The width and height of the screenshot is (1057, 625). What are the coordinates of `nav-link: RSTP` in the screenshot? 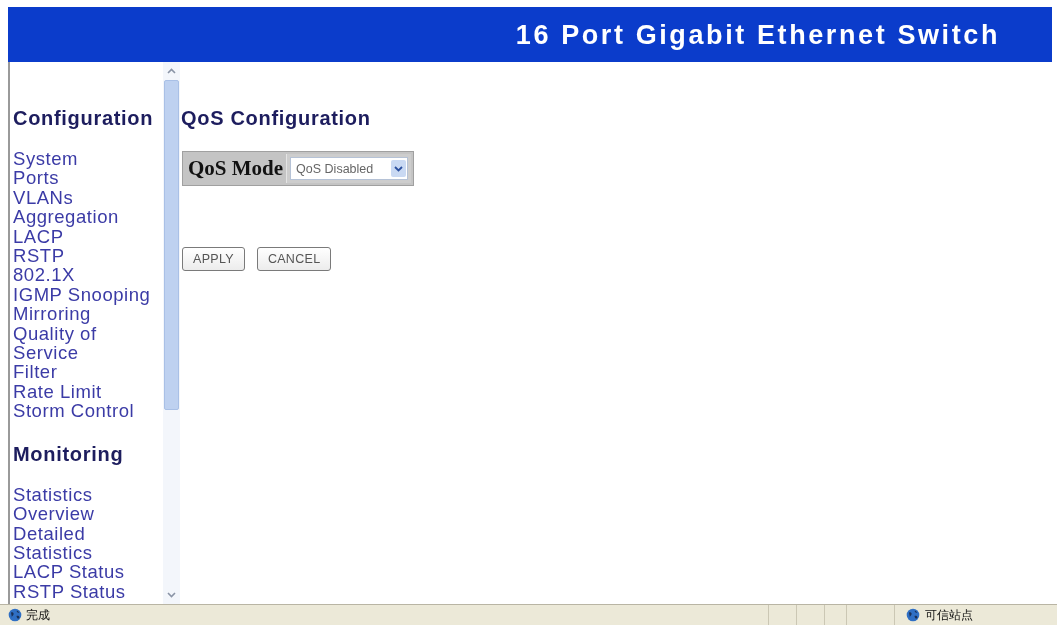 It's located at (39, 256).